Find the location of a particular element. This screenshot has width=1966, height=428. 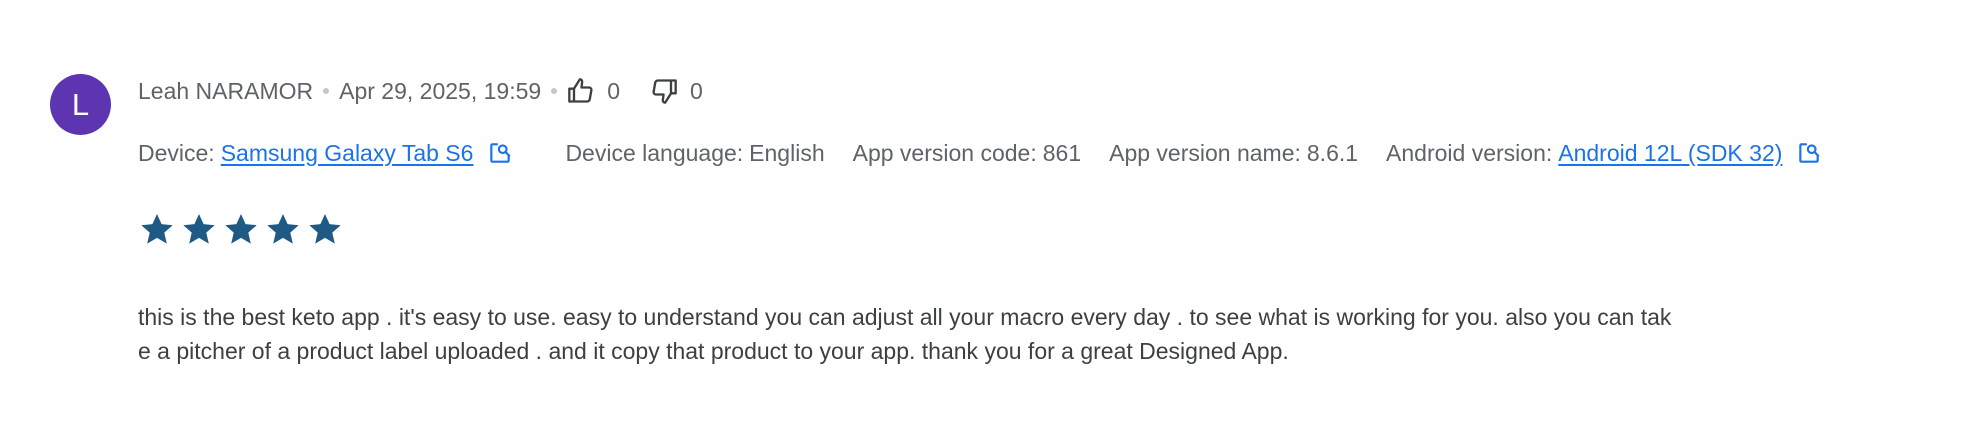

device-language-label: Device language: is located at coordinates (654, 152).